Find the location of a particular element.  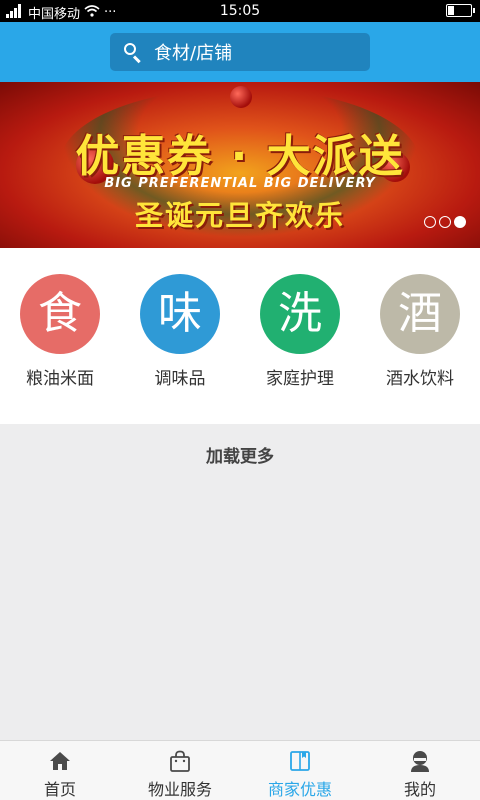

status-bar: 中国移动 ··· 15:05 is located at coordinates (240, 11).